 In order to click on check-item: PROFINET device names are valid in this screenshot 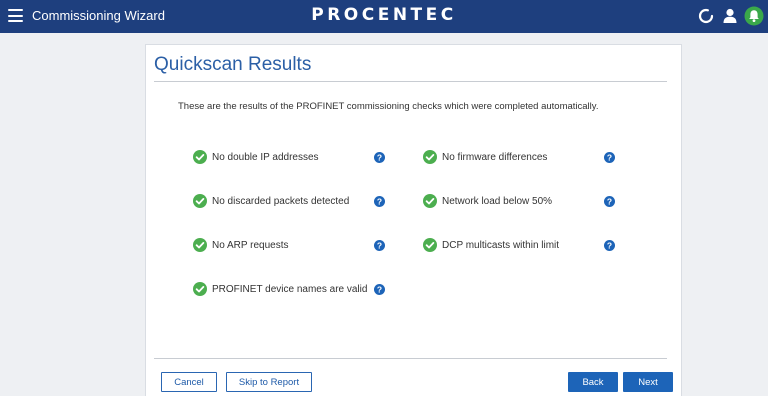, I will do `click(280, 289)`.